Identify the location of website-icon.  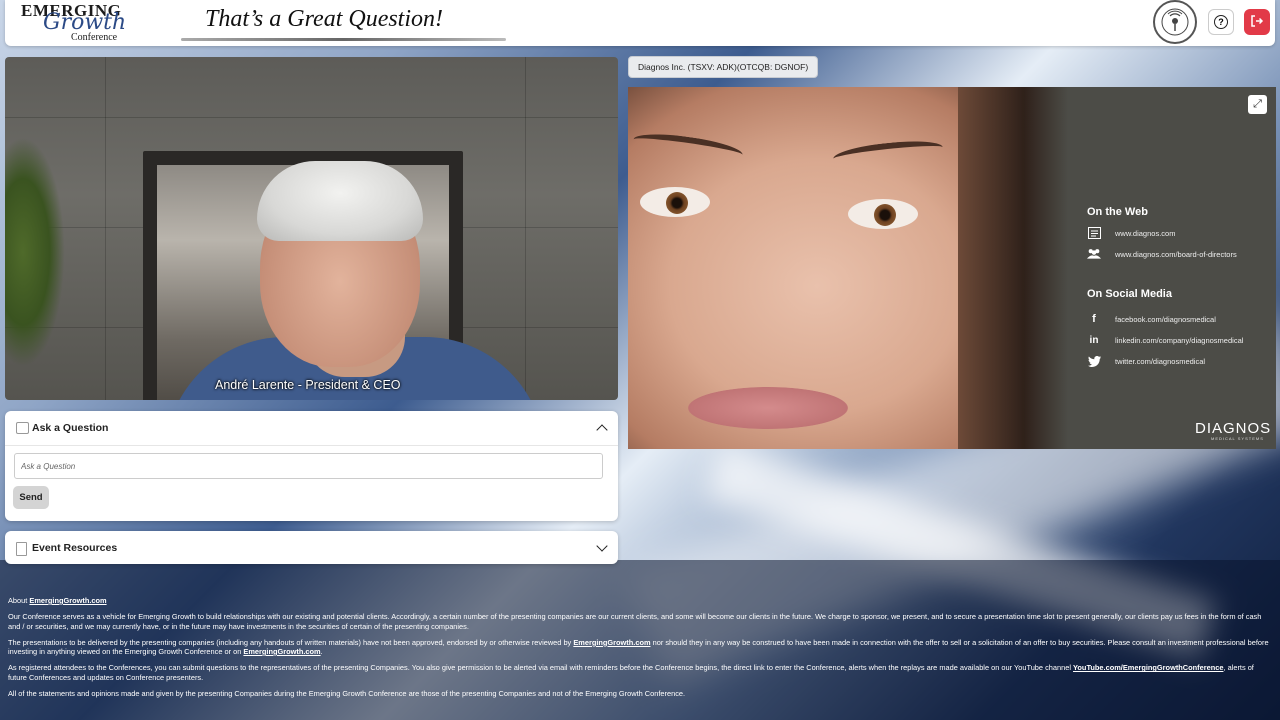
(1094, 233).